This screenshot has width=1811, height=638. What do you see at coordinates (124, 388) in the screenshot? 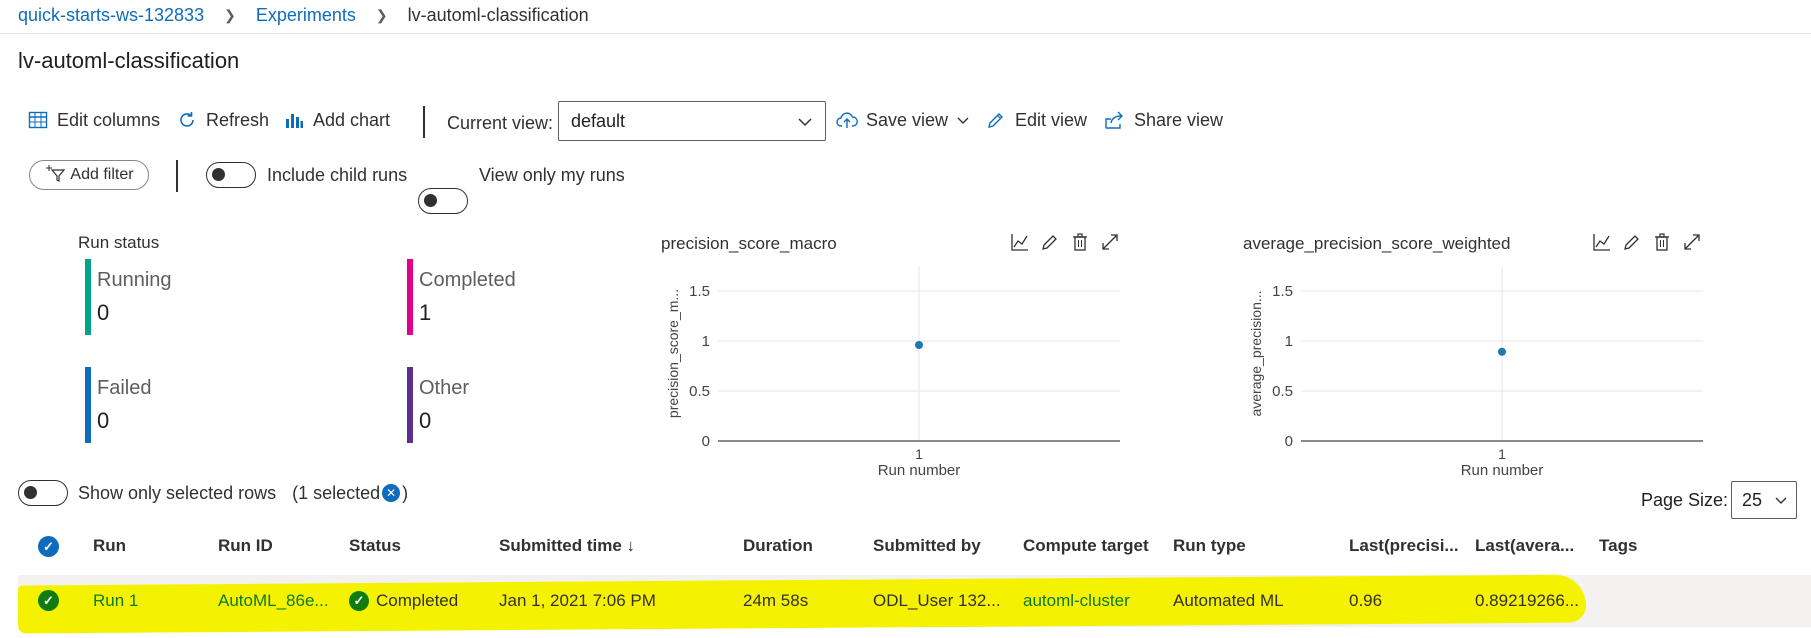
I see `status-label: Failed` at bounding box center [124, 388].